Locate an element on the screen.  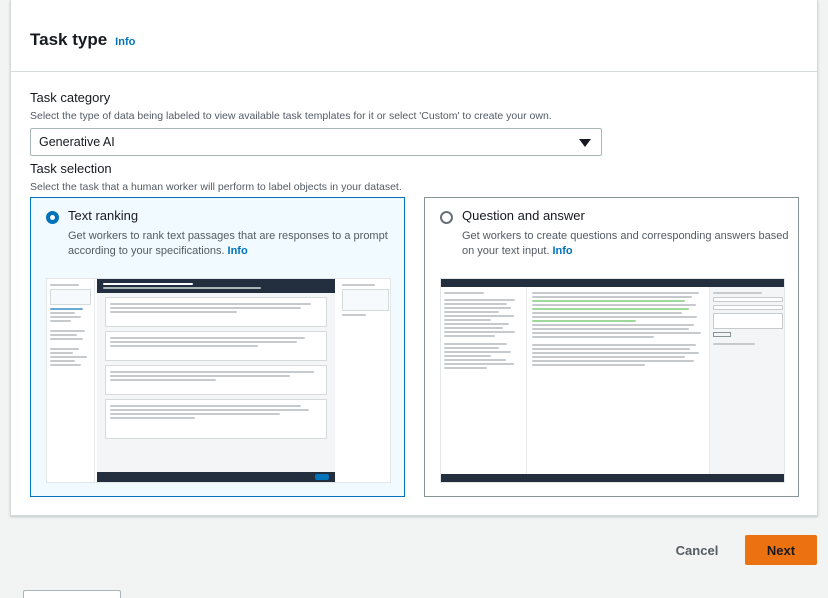
tile-title: Question and answer is located at coordinates (523, 215).